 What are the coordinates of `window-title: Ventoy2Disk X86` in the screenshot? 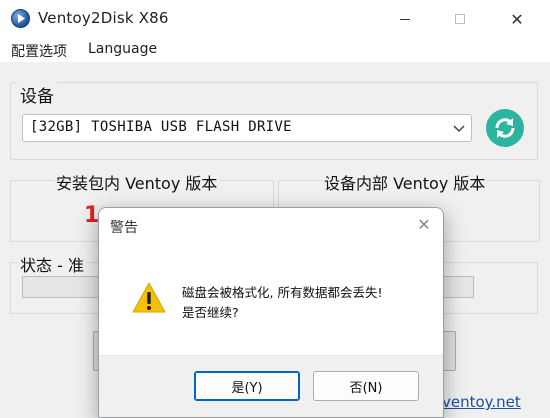 It's located at (103, 18).